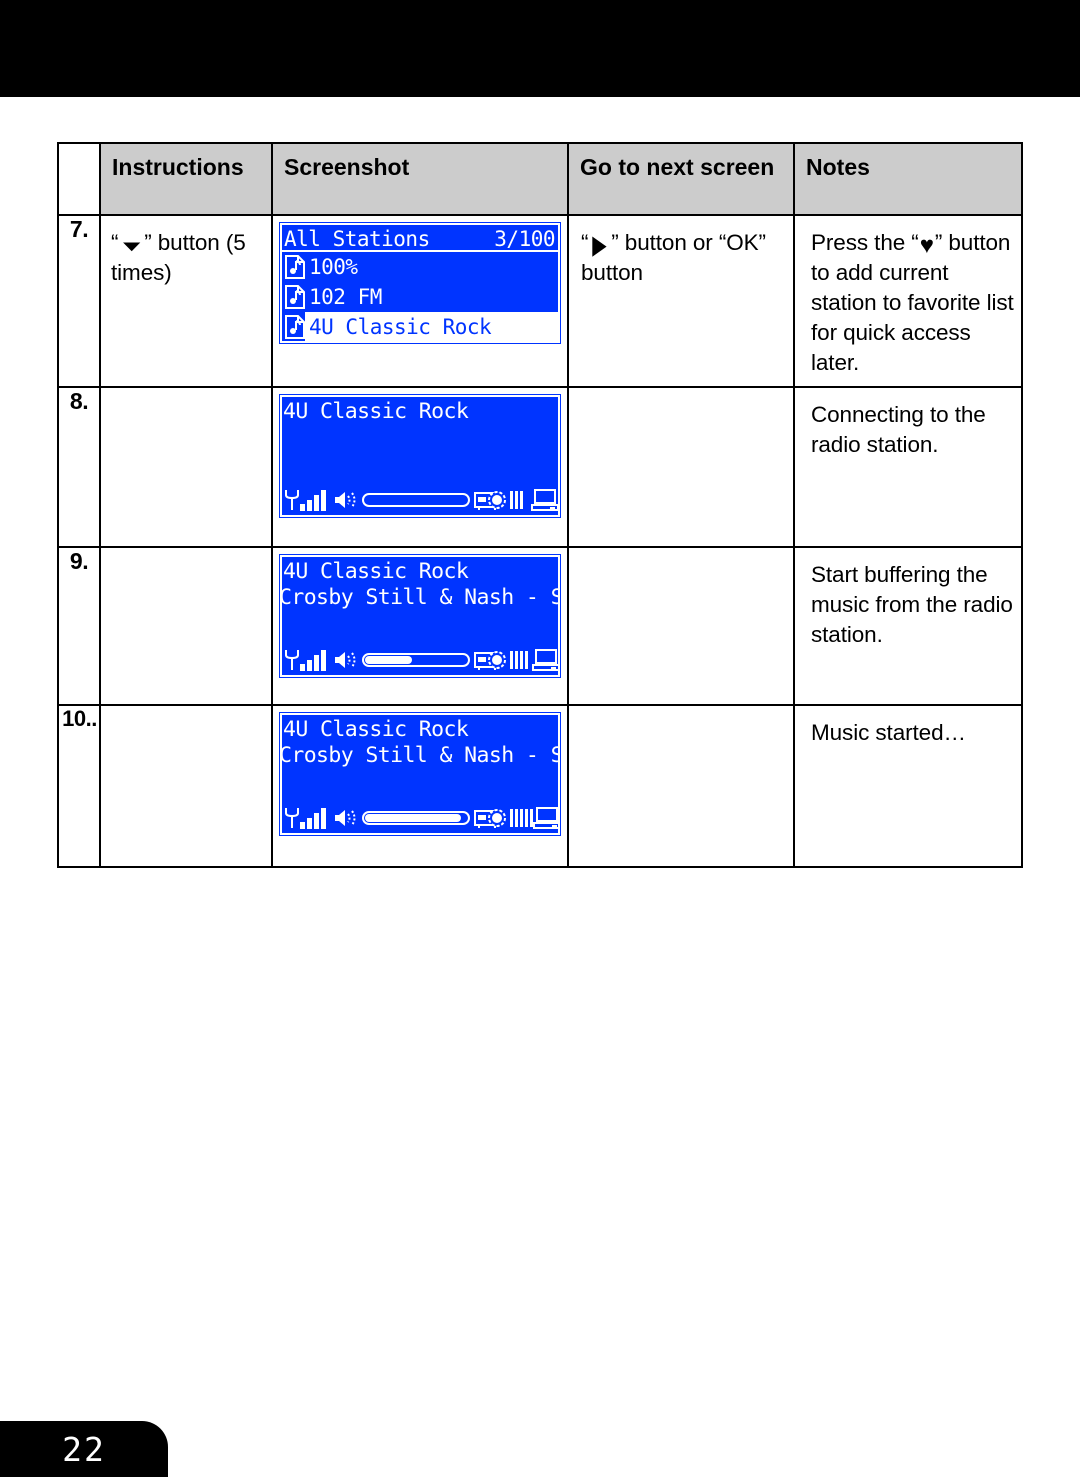  What do you see at coordinates (420, 455) in the screenshot?
I see `lcd-now-playing: 4U Classic Rock` at bounding box center [420, 455].